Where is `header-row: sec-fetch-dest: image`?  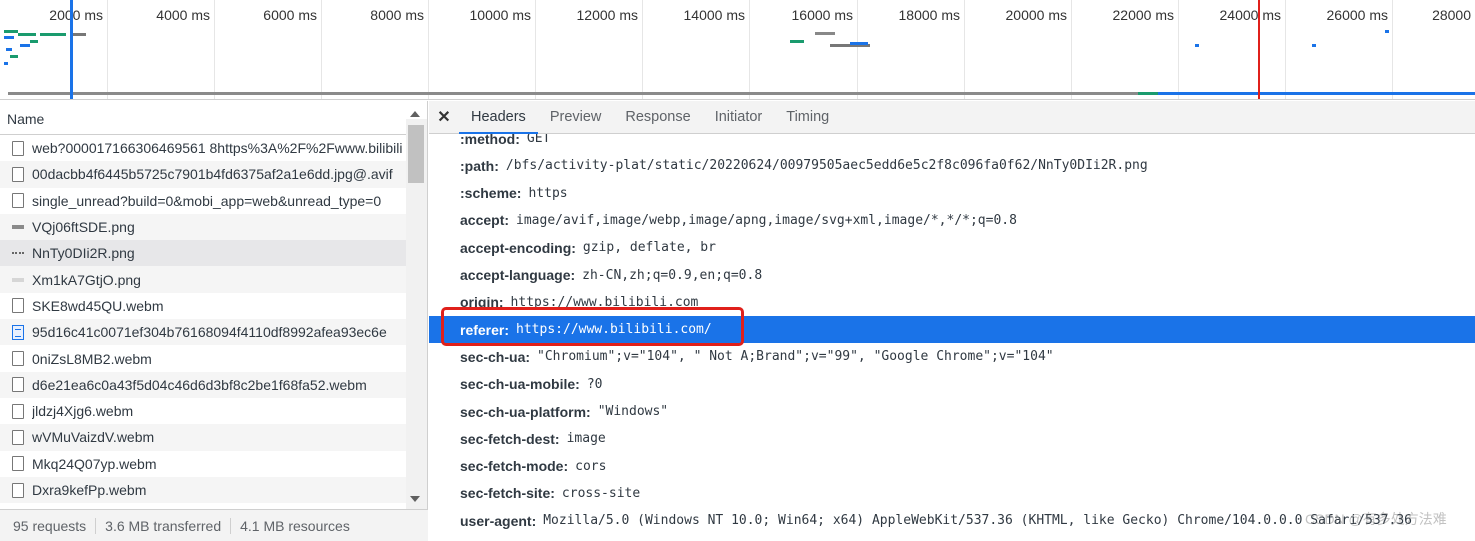
header-row: sec-fetch-dest: image is located at coordinates (952, 438).